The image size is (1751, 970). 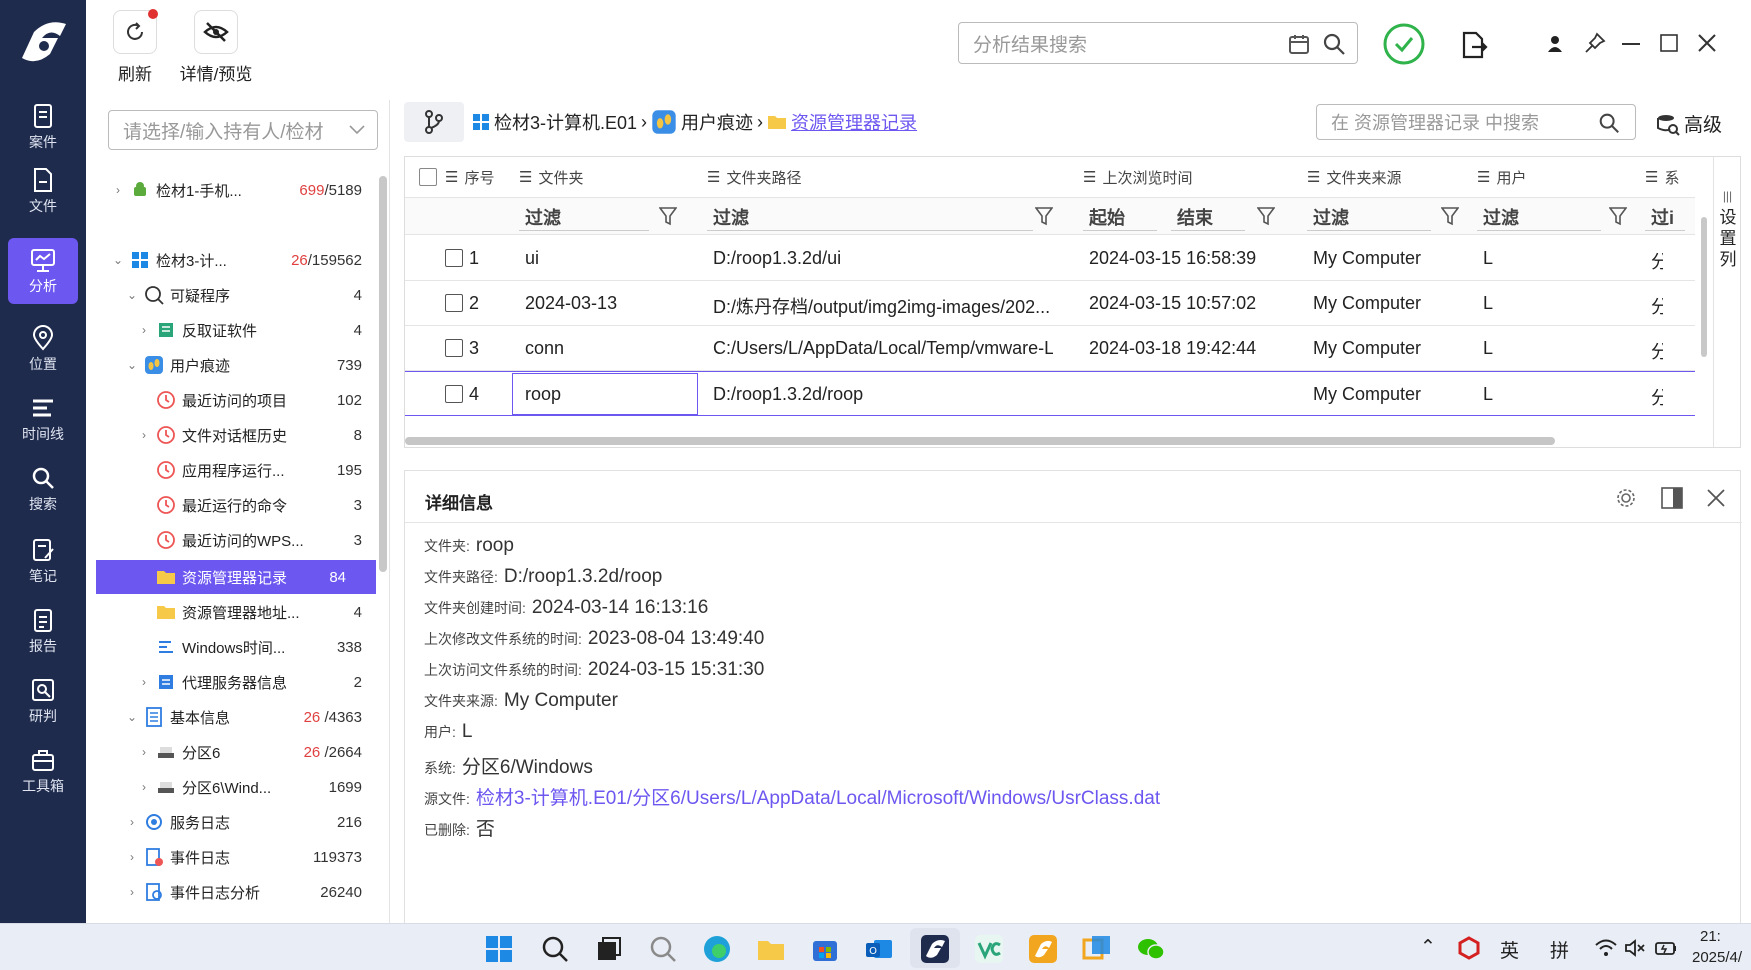 What do you see at coordinates (43, 560) in the screenshot?
I see `nav-notes: 笔记` at bounding box center [43, 560].